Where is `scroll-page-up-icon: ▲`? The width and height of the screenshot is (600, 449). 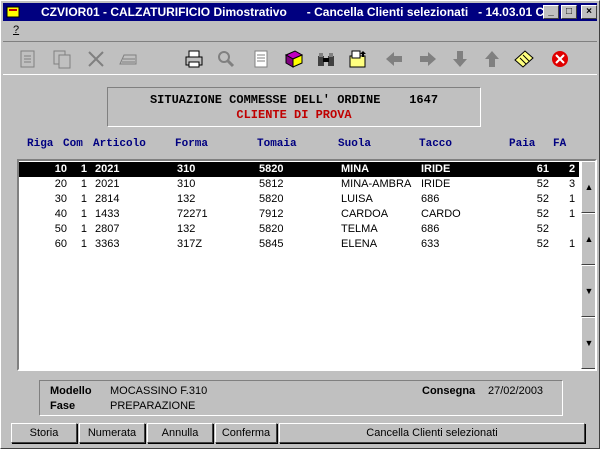
scroll-page-up-icon: ▲ is located at coordinates (588, 239).